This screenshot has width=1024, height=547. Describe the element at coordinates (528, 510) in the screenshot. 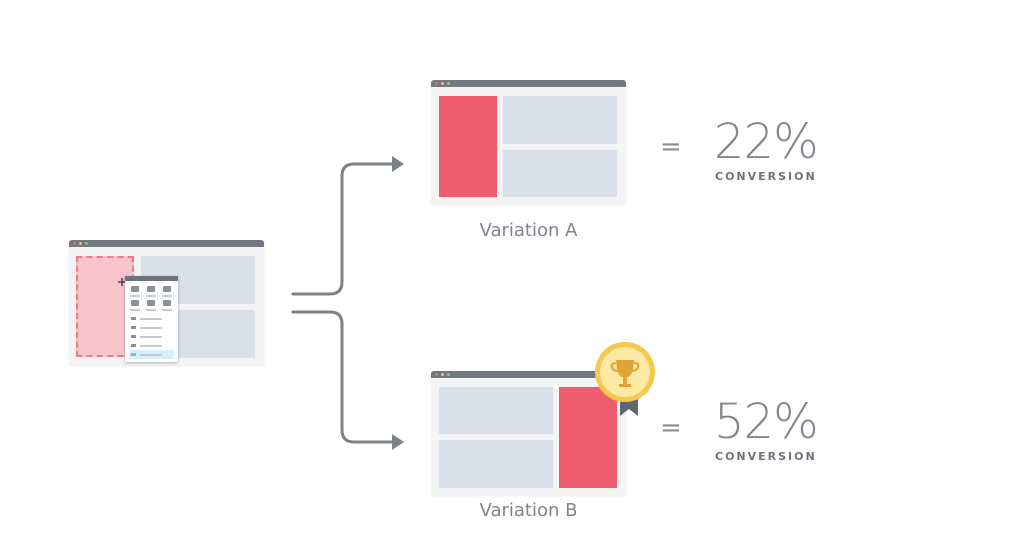

I see `variation-b-label: Variation B` at that location.